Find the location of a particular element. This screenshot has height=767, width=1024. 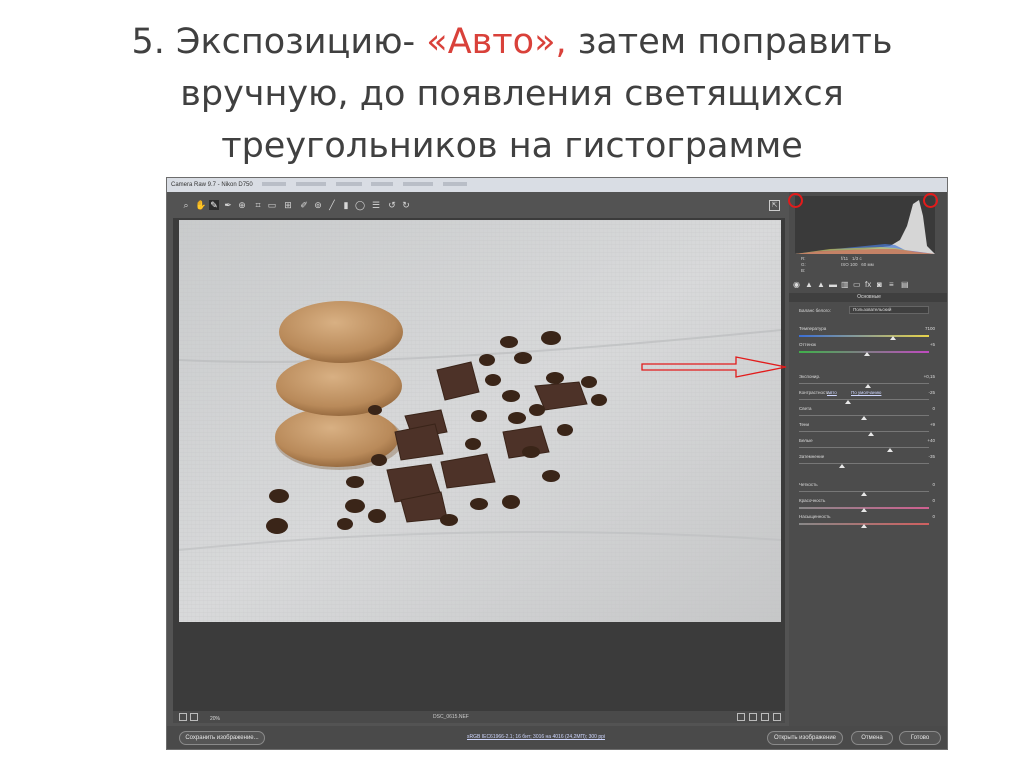

open-image-button: Открыть изображение is located at coordinates (805, 738).